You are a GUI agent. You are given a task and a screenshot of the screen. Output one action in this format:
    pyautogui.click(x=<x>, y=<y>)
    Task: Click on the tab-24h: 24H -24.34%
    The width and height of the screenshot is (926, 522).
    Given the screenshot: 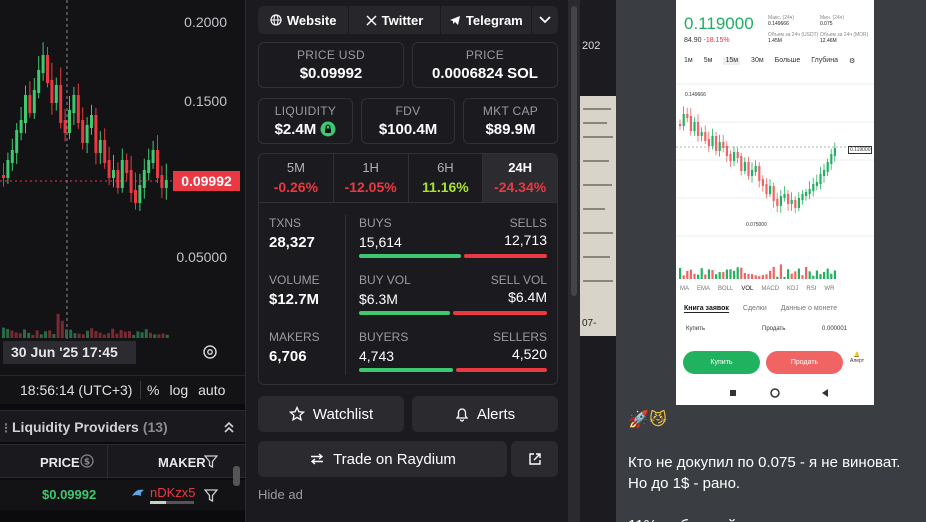 What is the action you would take?
    pyautogui.click(x=520, y=178)
    